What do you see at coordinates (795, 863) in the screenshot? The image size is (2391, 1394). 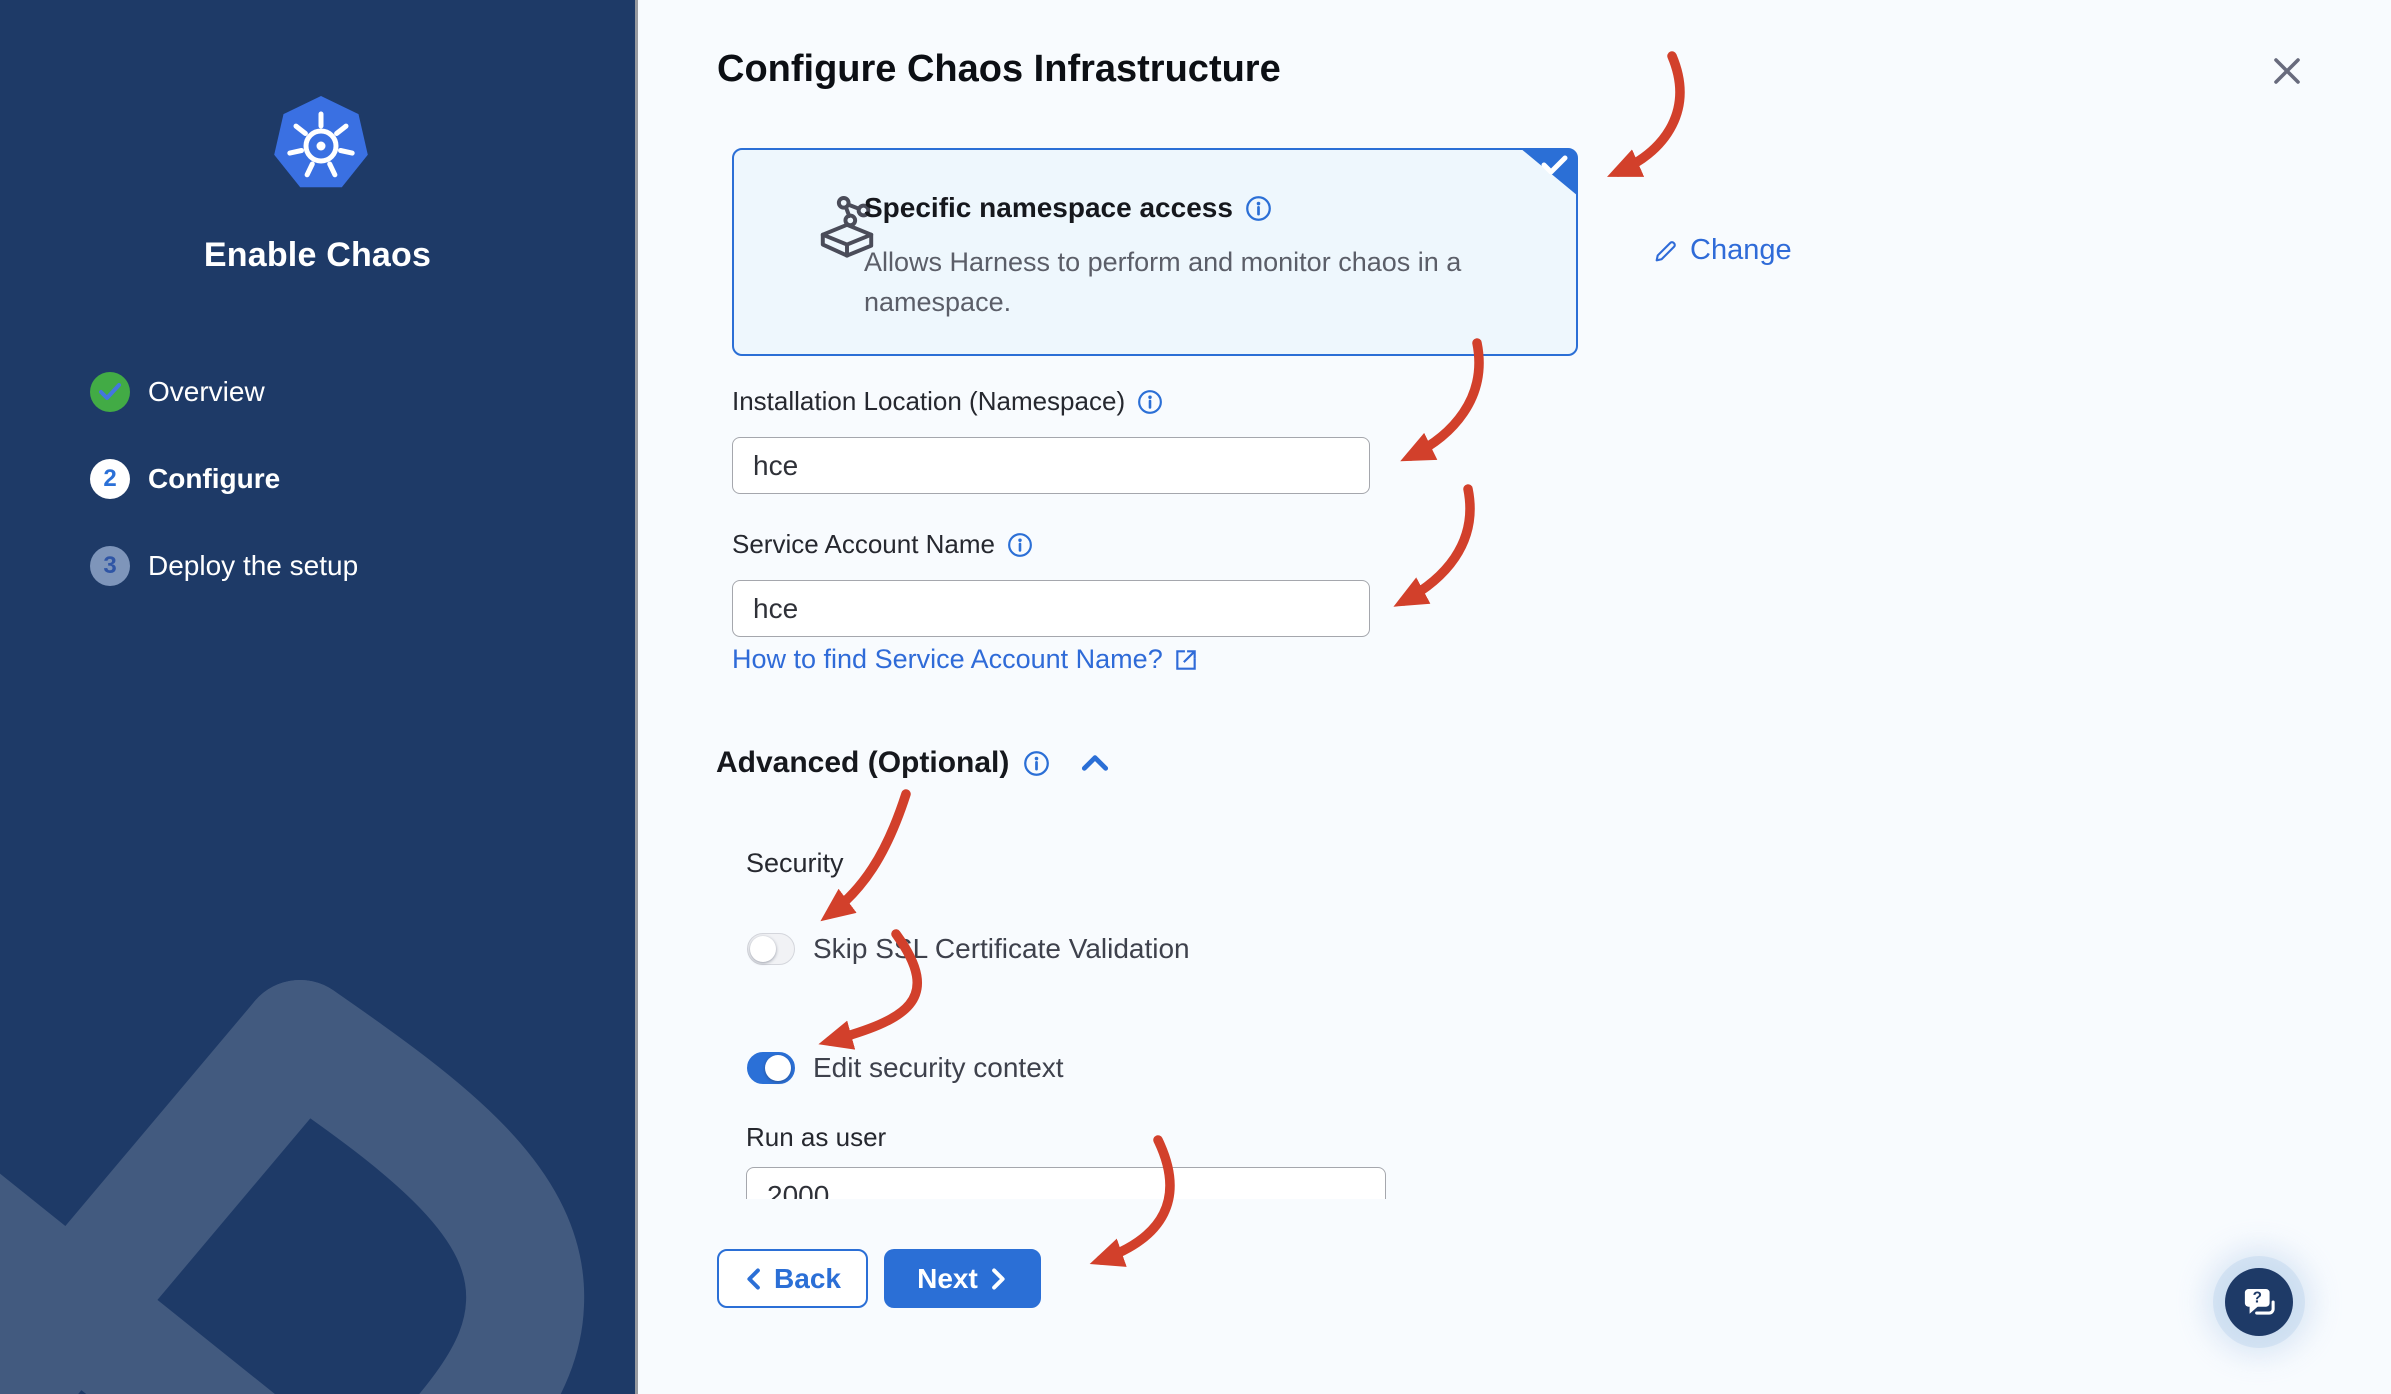 I see `security-group-label: Security` at bounding box center [795, 863].